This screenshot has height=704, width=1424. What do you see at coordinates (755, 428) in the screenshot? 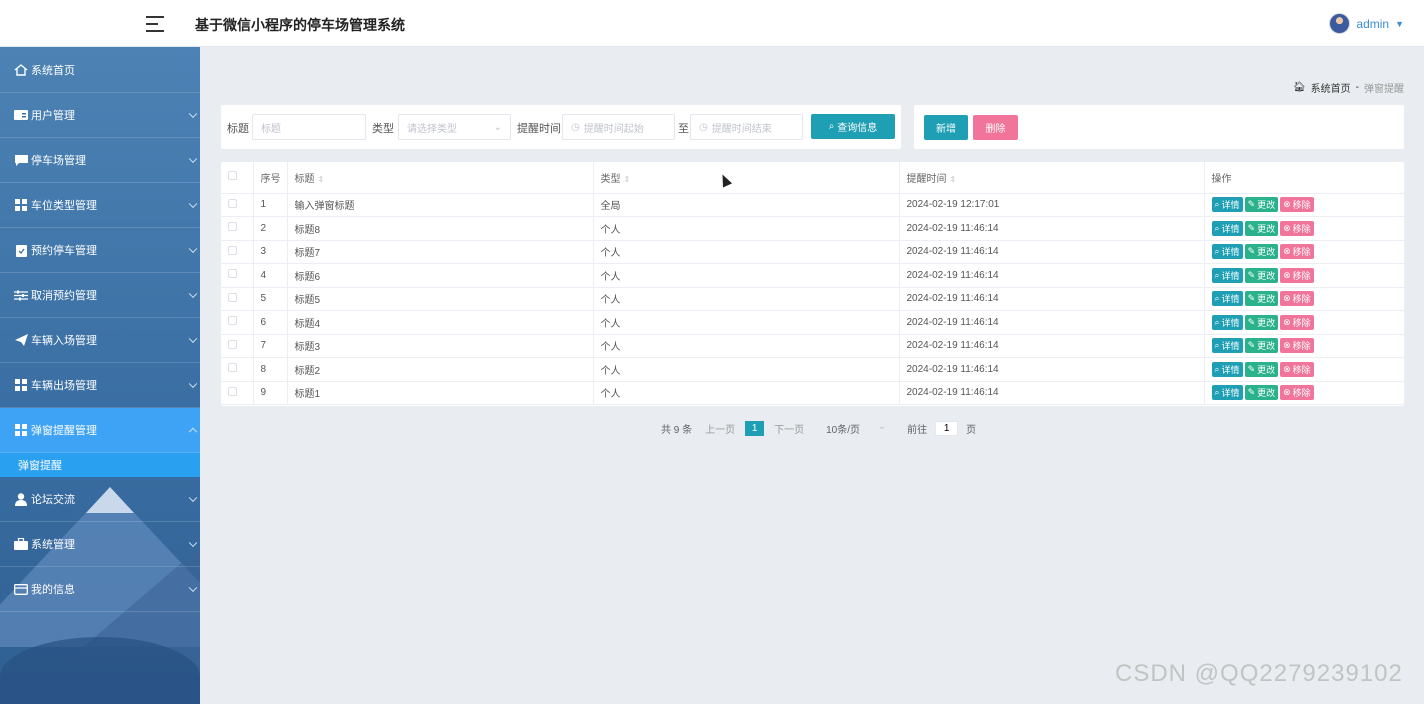
I see `page-number-current: 1` at bounding box center [755, 428].